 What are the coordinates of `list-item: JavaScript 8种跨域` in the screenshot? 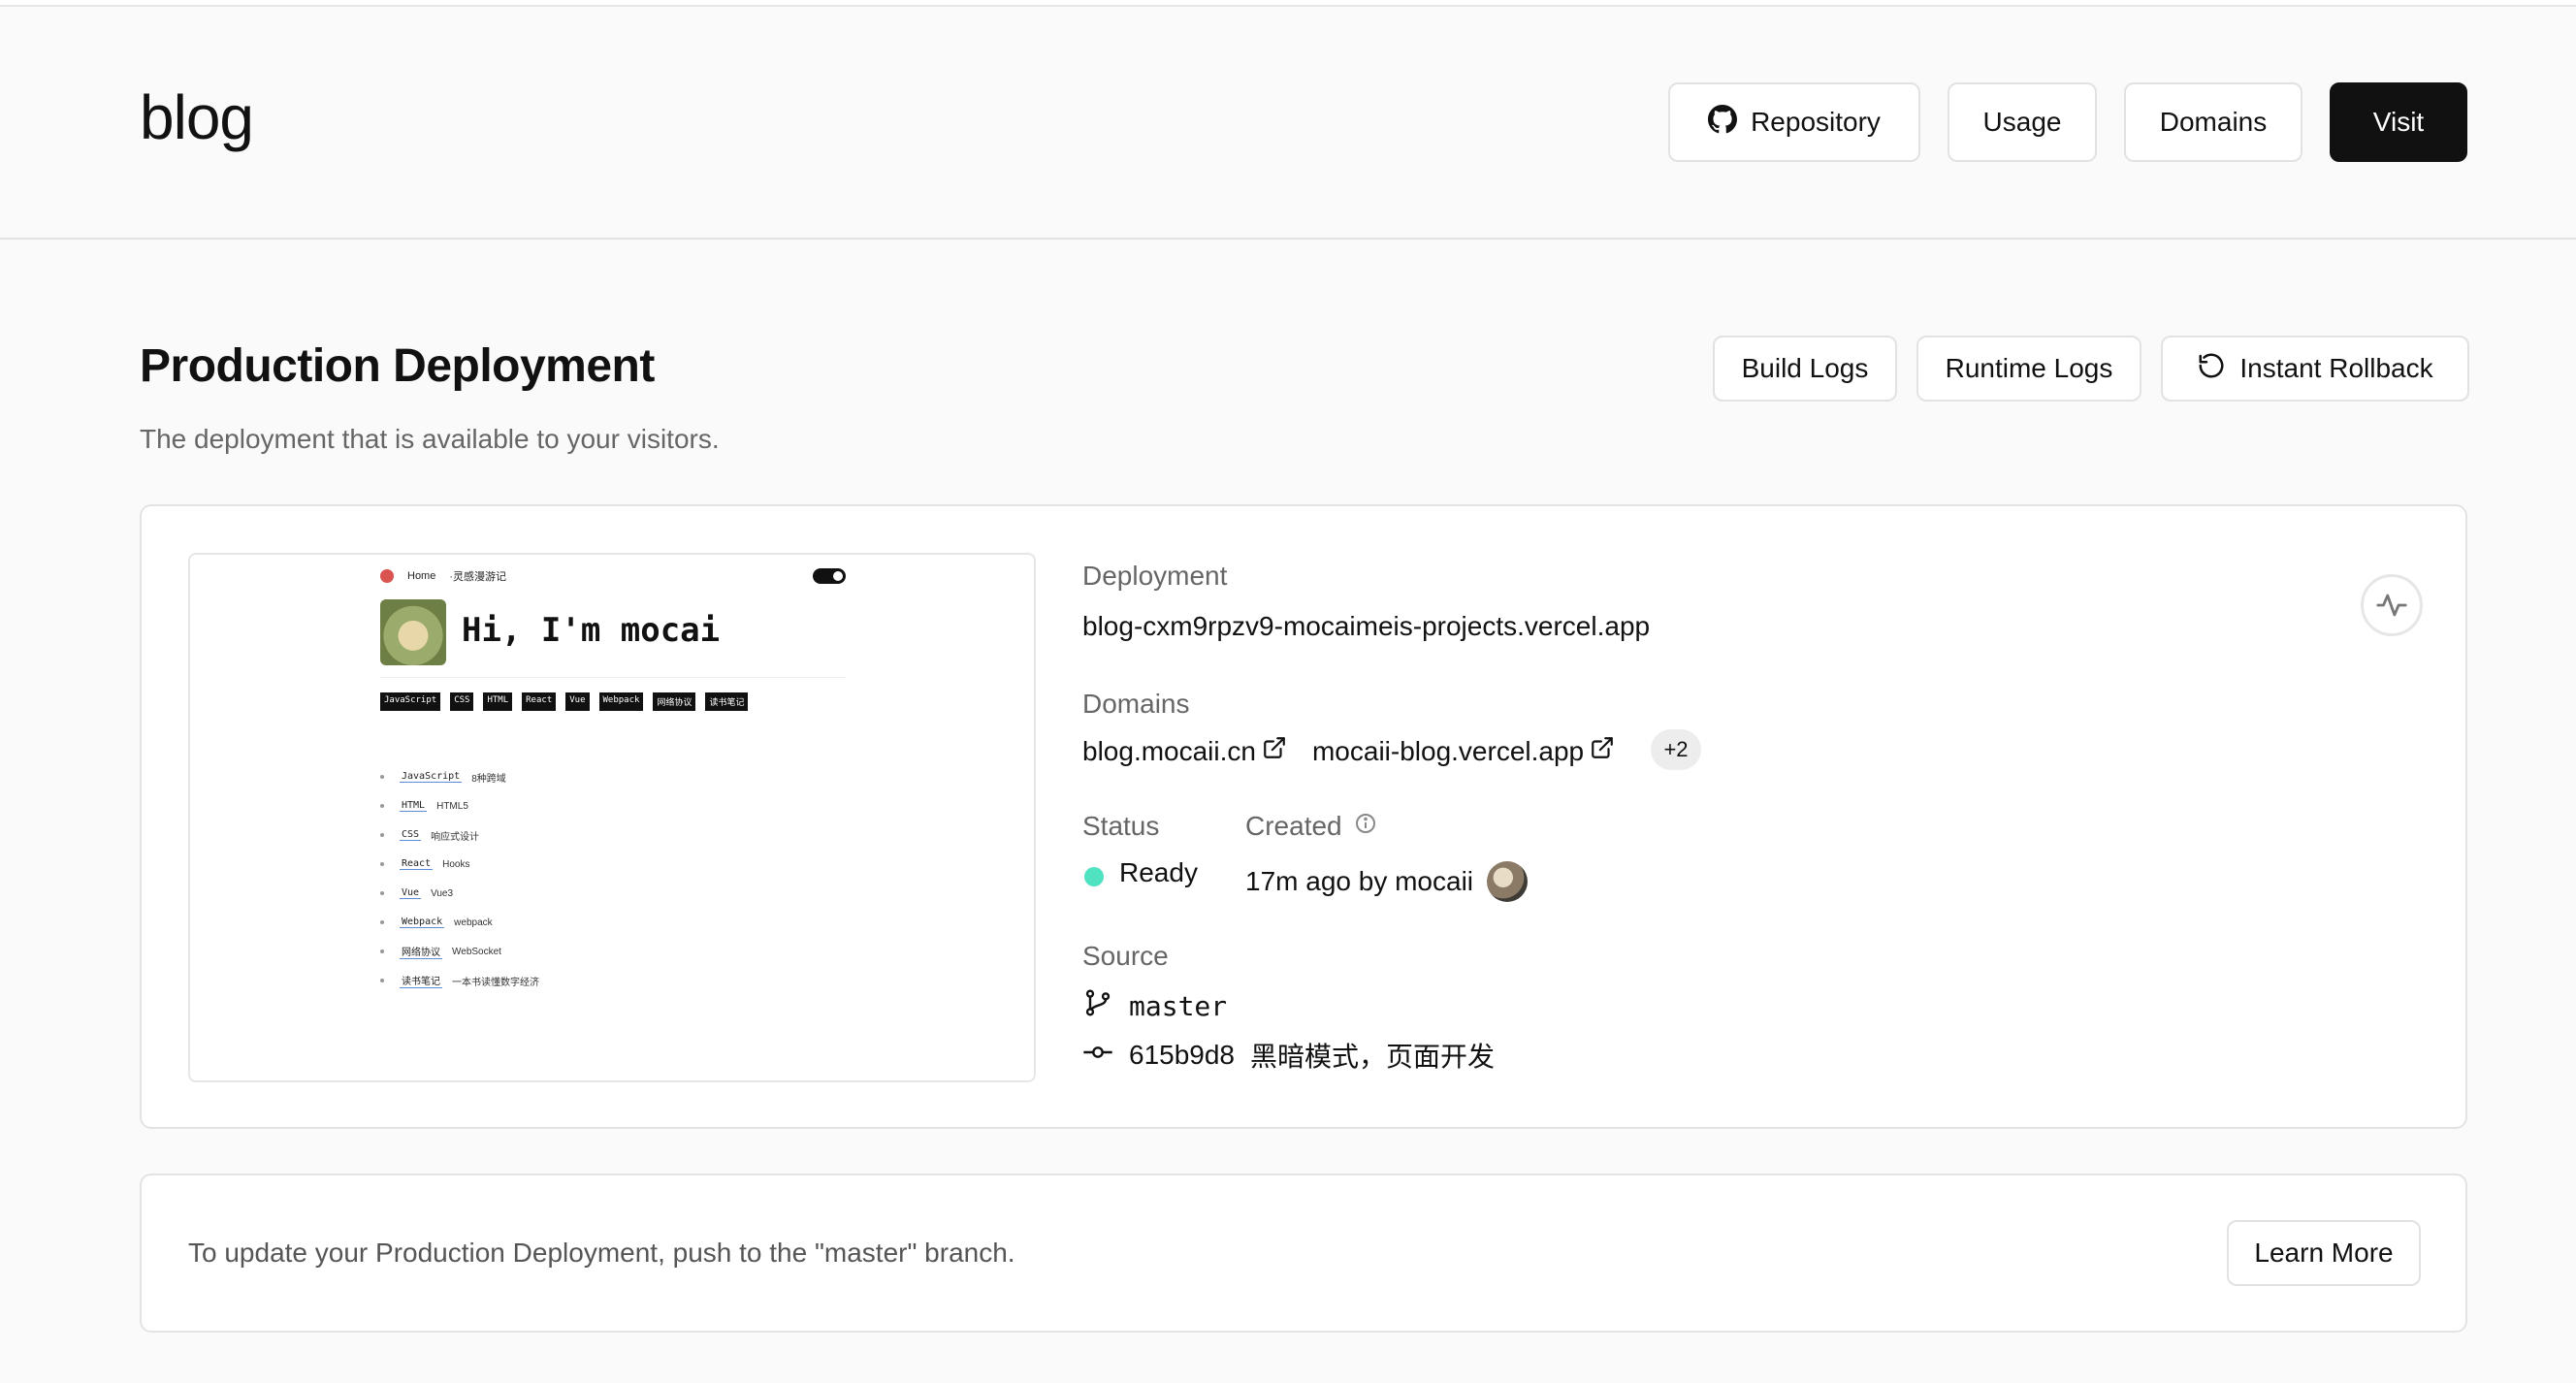 It's located at (459, 776).